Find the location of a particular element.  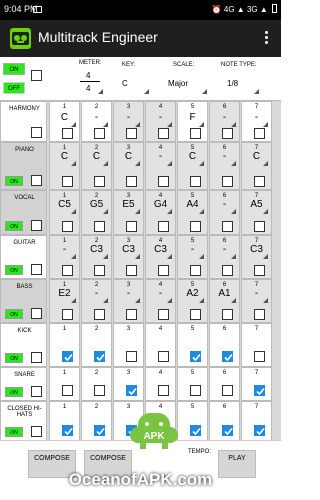

global-on-toggle: ON is located at coordinates (14, 69).